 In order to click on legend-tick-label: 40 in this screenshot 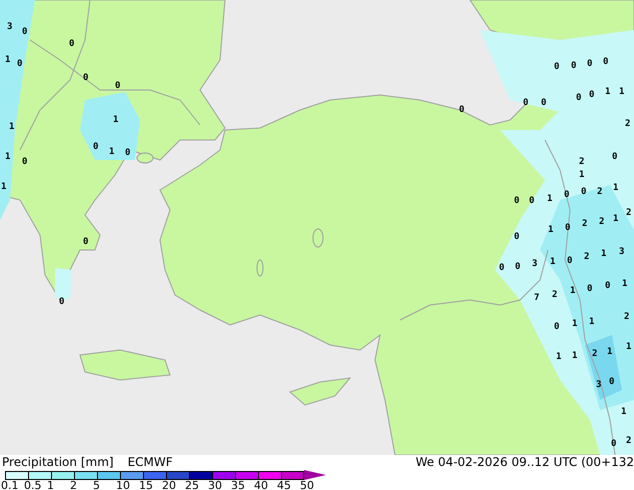, I will do `click(261, 485)`.